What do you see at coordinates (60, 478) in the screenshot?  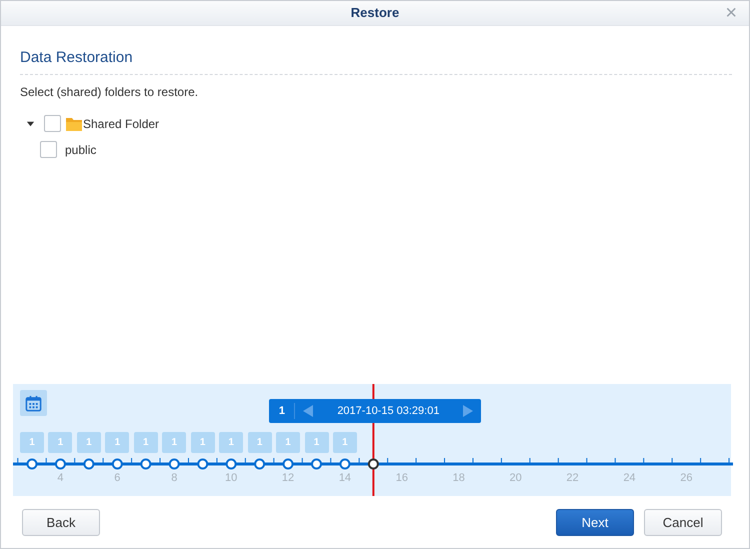 I see `axis-label: 4` at bounding box center [60, 478].